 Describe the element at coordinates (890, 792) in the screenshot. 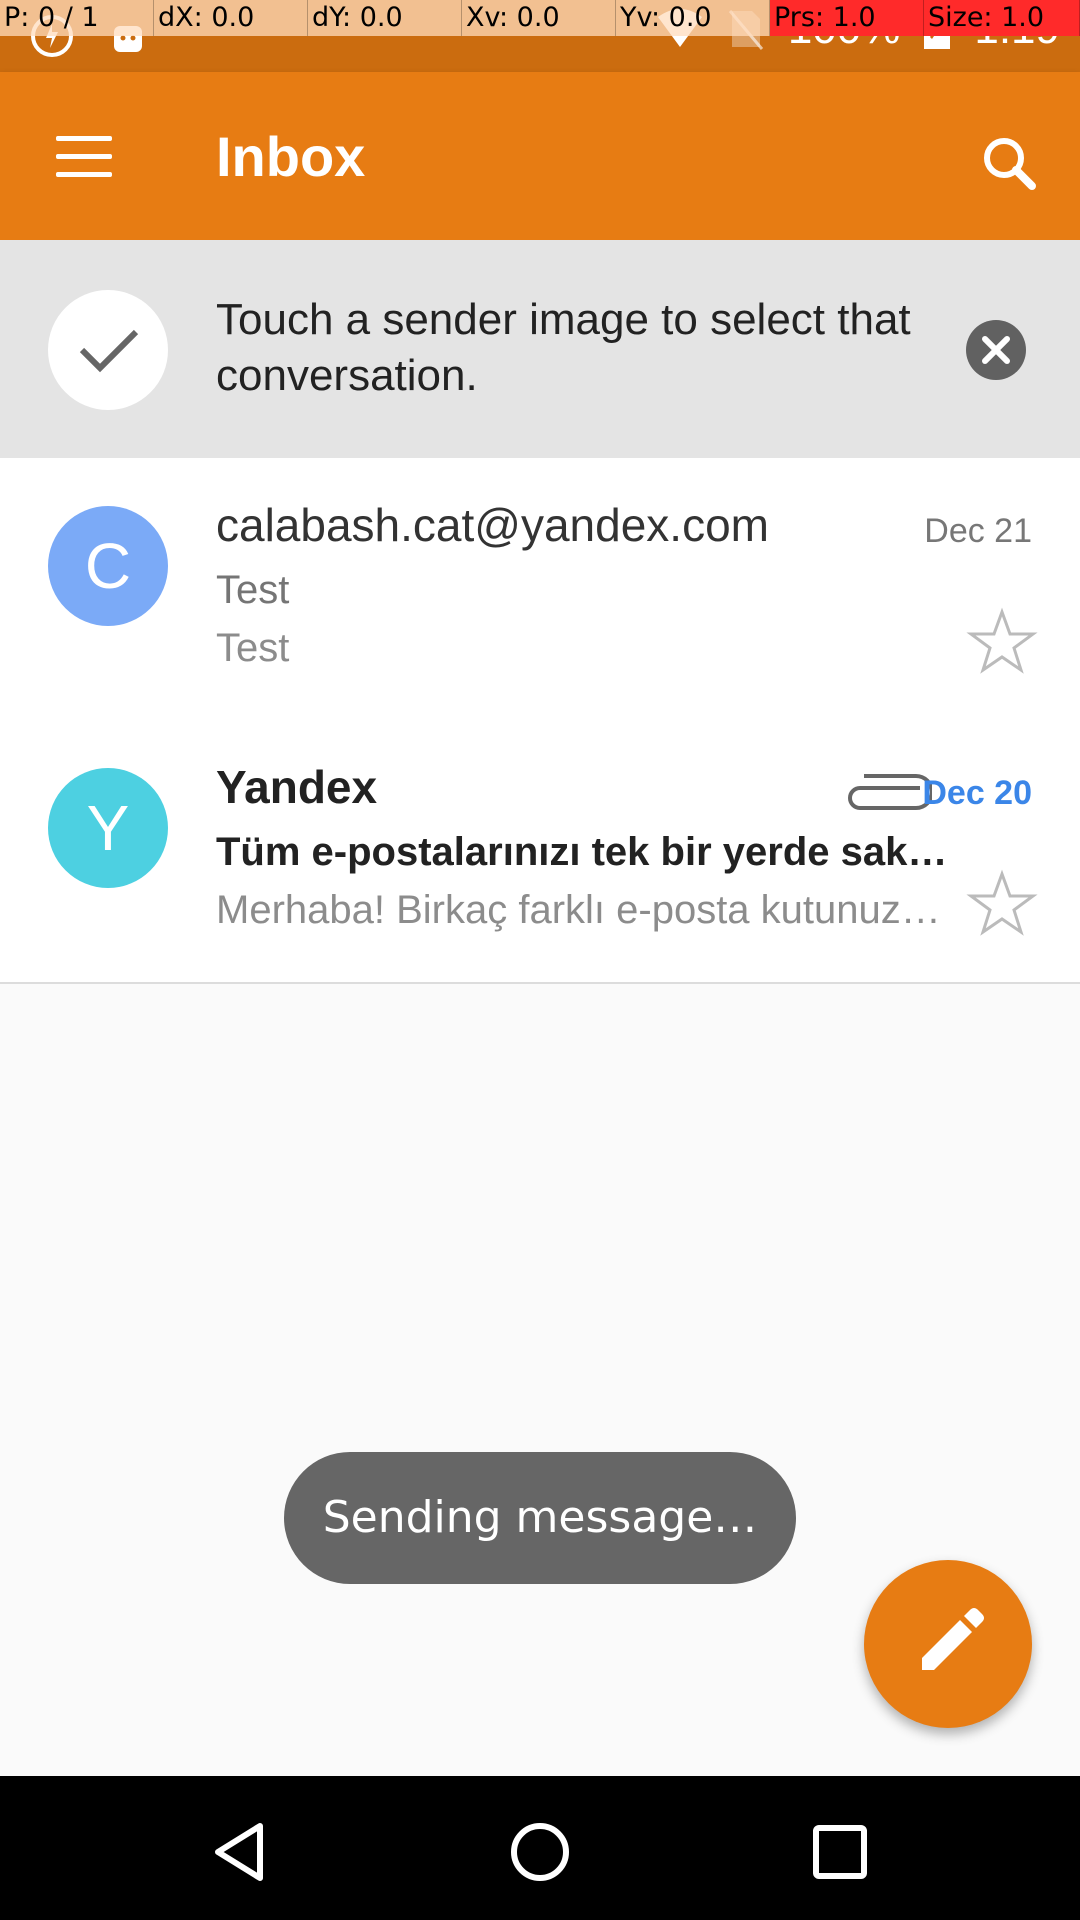

I see `attachment-icon` at that location.